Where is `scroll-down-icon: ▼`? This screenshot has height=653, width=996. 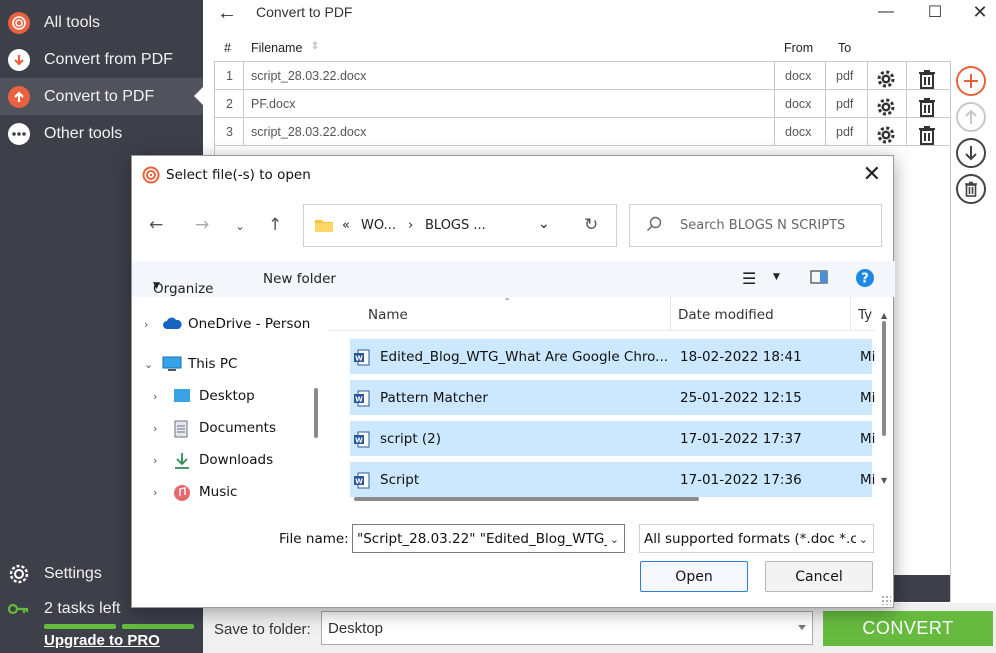 scroll-down-icon: ▼ is located at coordinates (884, 480).